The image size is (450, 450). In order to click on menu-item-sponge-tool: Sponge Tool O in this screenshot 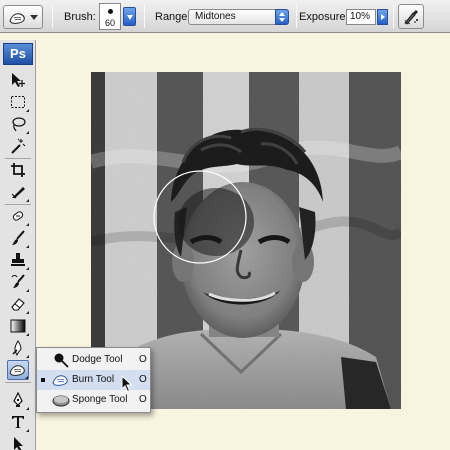, I will do `click(93, 400)`.